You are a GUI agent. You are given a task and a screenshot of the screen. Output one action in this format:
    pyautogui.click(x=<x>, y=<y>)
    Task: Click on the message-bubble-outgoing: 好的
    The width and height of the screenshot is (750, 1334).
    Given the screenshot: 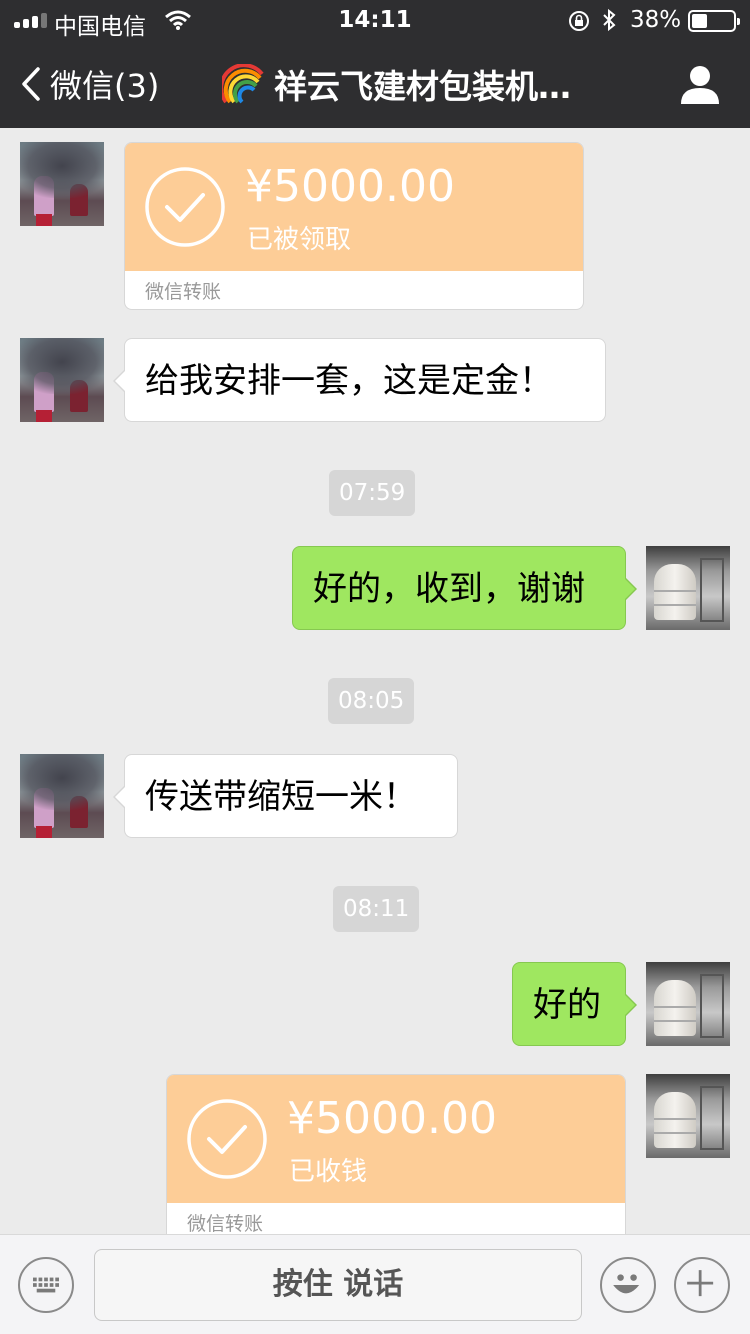 What is the action you would take?
    pyautogui.click(x=574, y=1004)
    